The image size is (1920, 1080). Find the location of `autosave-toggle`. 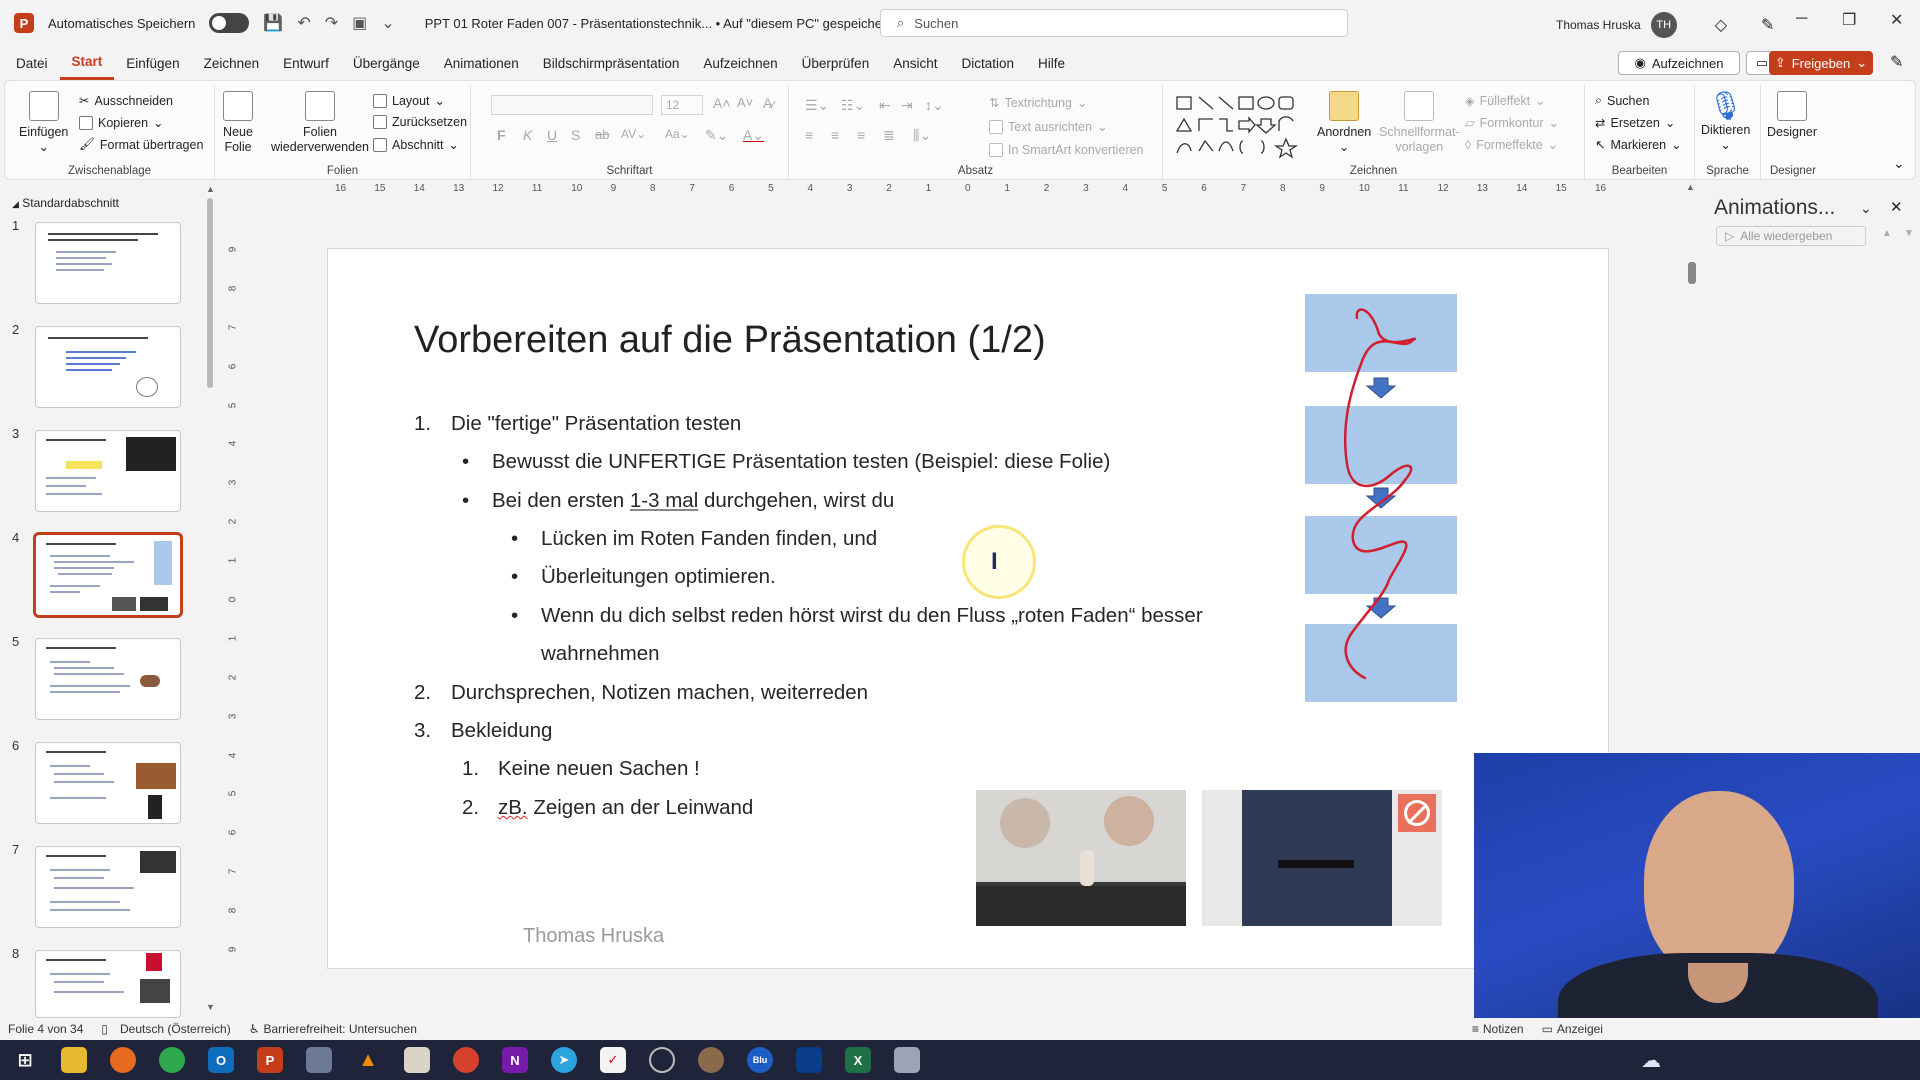

autosave-toggle is located at coordinates (229, 23).